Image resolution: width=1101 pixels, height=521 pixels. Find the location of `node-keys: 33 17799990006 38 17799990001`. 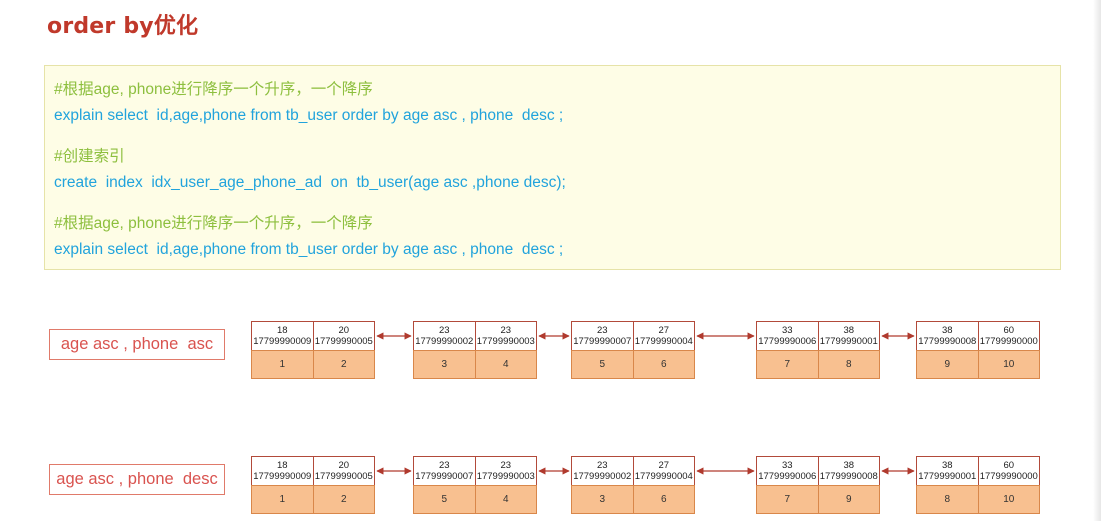

node-keys: 33 17799990006 38 17799990001 is located at coordinates (818, 336).